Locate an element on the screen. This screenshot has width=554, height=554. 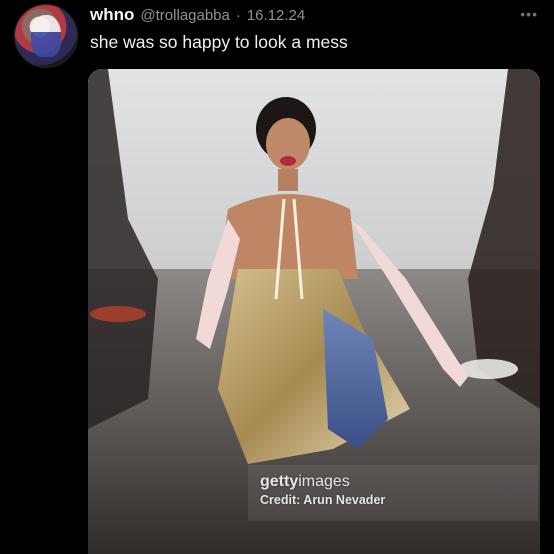
tweet-header: whno @trollagabba · 16.12.24 is located at coordinates (315, 15).